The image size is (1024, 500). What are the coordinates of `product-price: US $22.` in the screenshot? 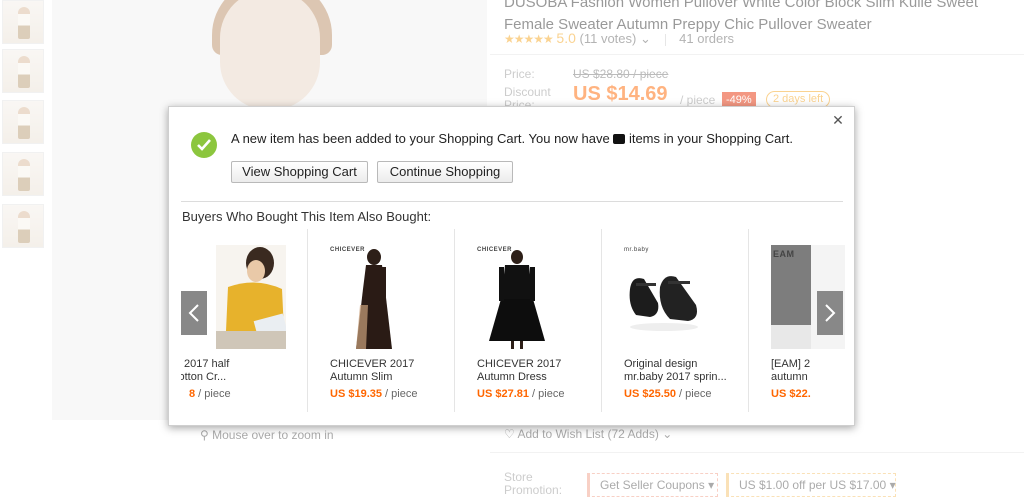 It's located at (791, 394).